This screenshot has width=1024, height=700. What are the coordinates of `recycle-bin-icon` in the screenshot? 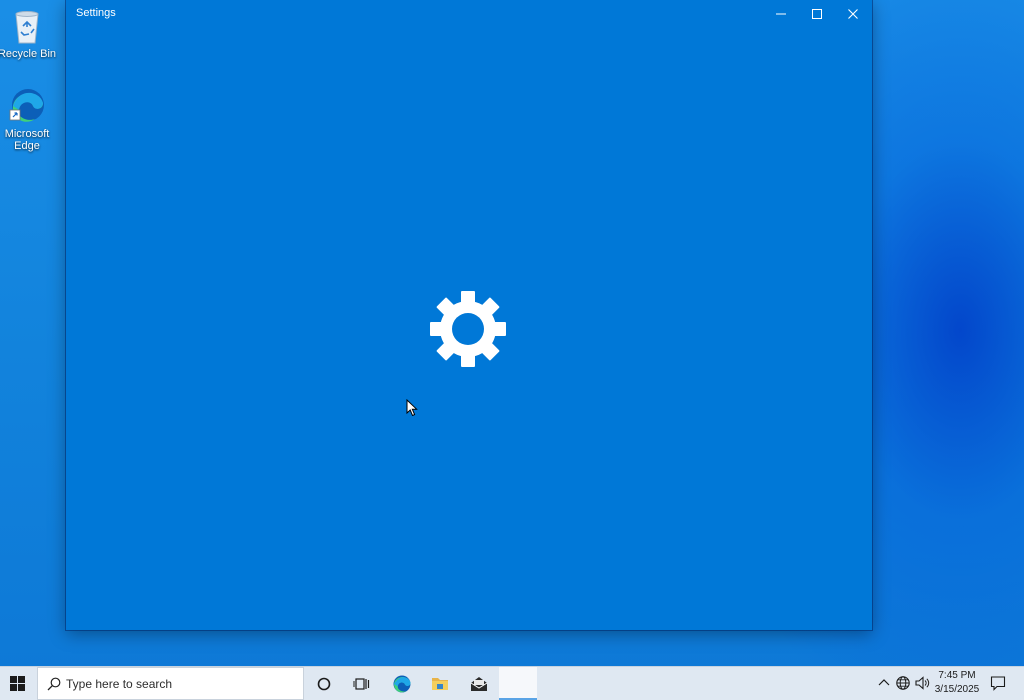 It's located at (27, 26).